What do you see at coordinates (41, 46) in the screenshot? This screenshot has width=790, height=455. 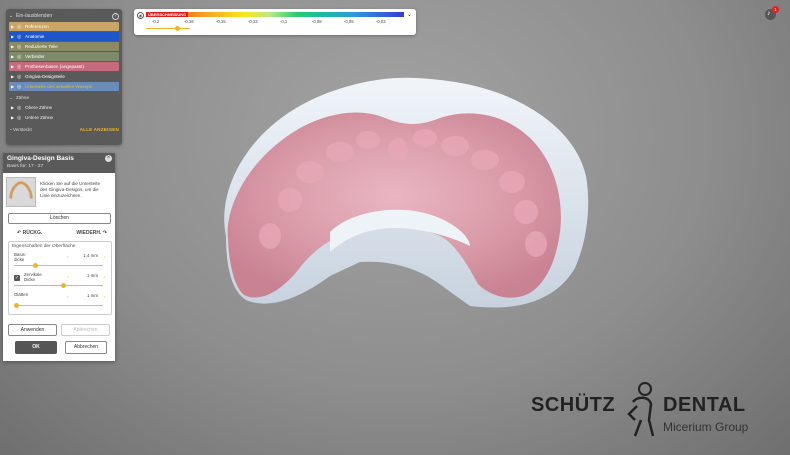 I see `layer-label: Reduzierte Teile` at bounding box center [41, 46].